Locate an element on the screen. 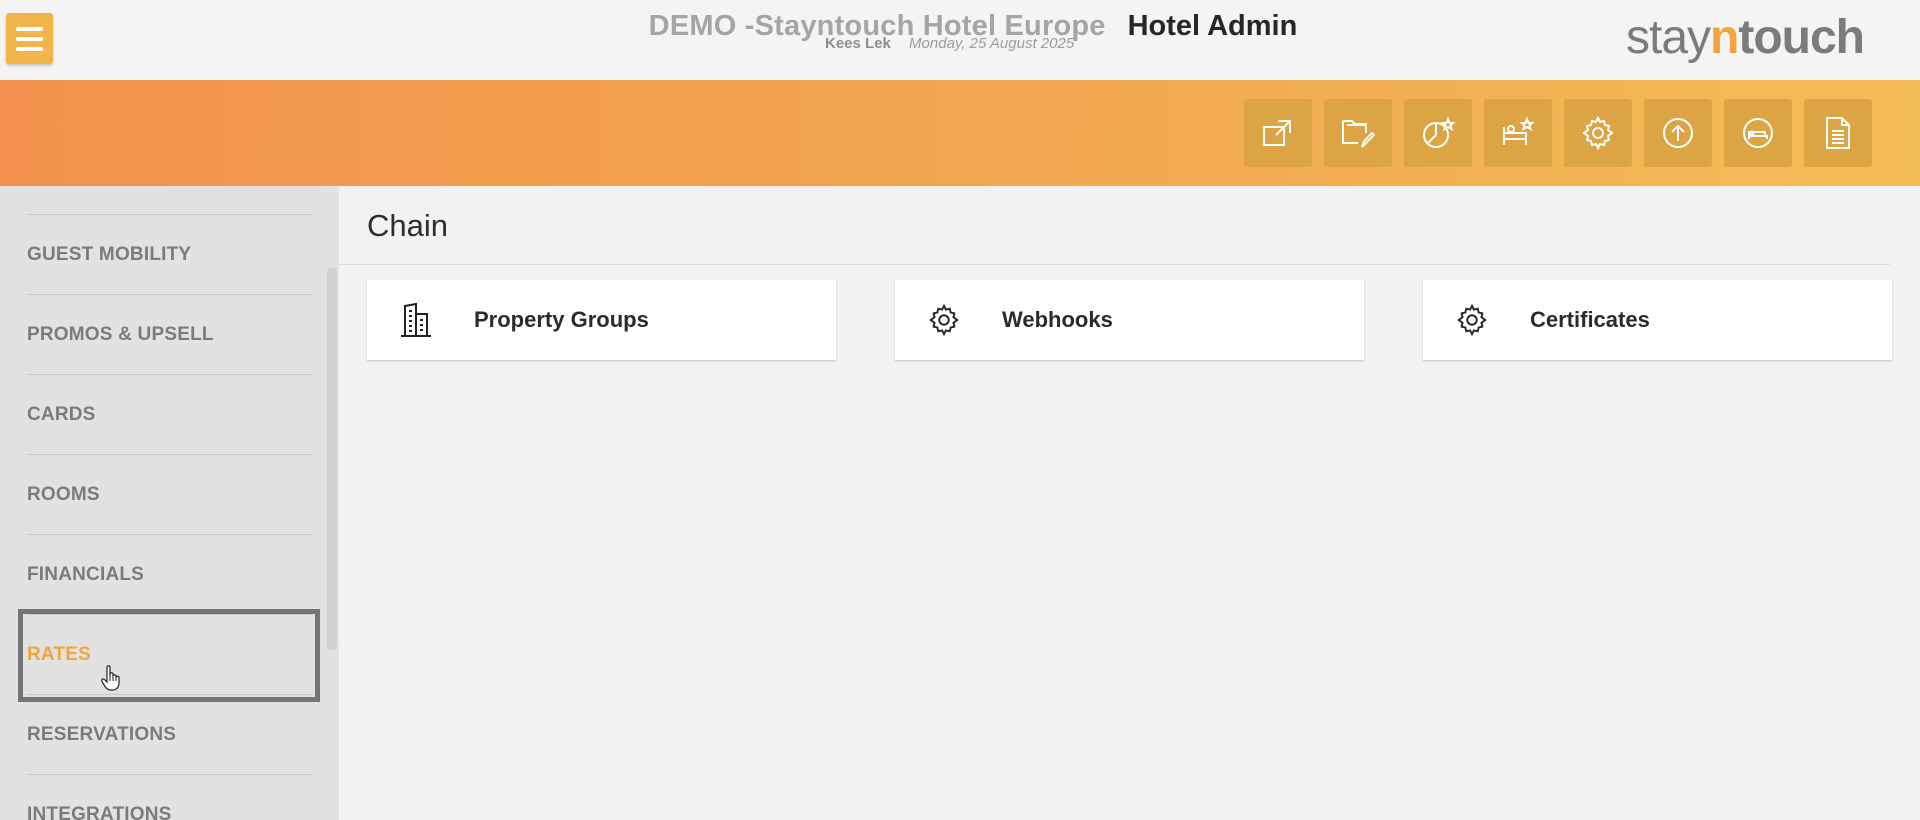  current-date: Monday, 25 August 2025 is located at coordinates (992, 43).